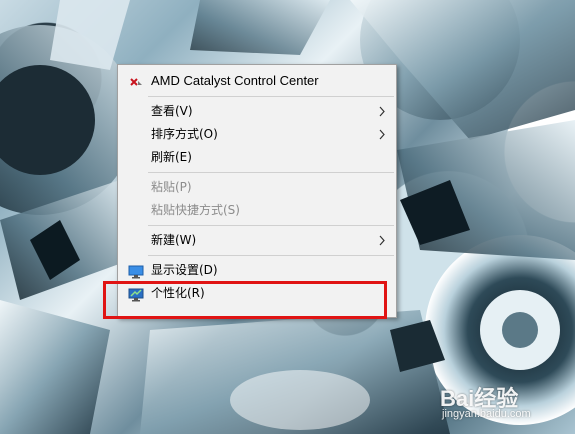 The image size is (575, 434). I want to click on menu-item-view: 查看(V), so click(257, 111).